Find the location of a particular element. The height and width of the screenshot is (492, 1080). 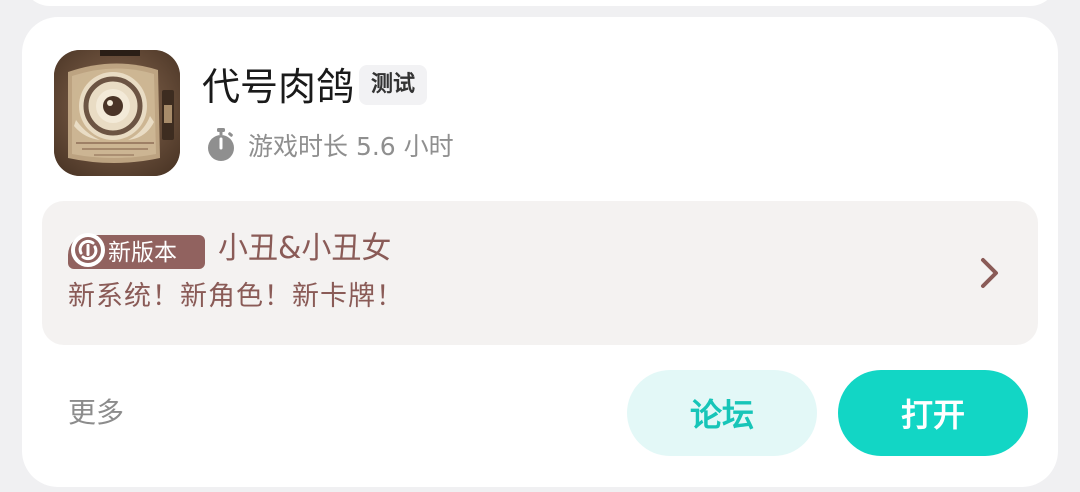

forum-button: 论坛 is located at coordinates (722, 413).